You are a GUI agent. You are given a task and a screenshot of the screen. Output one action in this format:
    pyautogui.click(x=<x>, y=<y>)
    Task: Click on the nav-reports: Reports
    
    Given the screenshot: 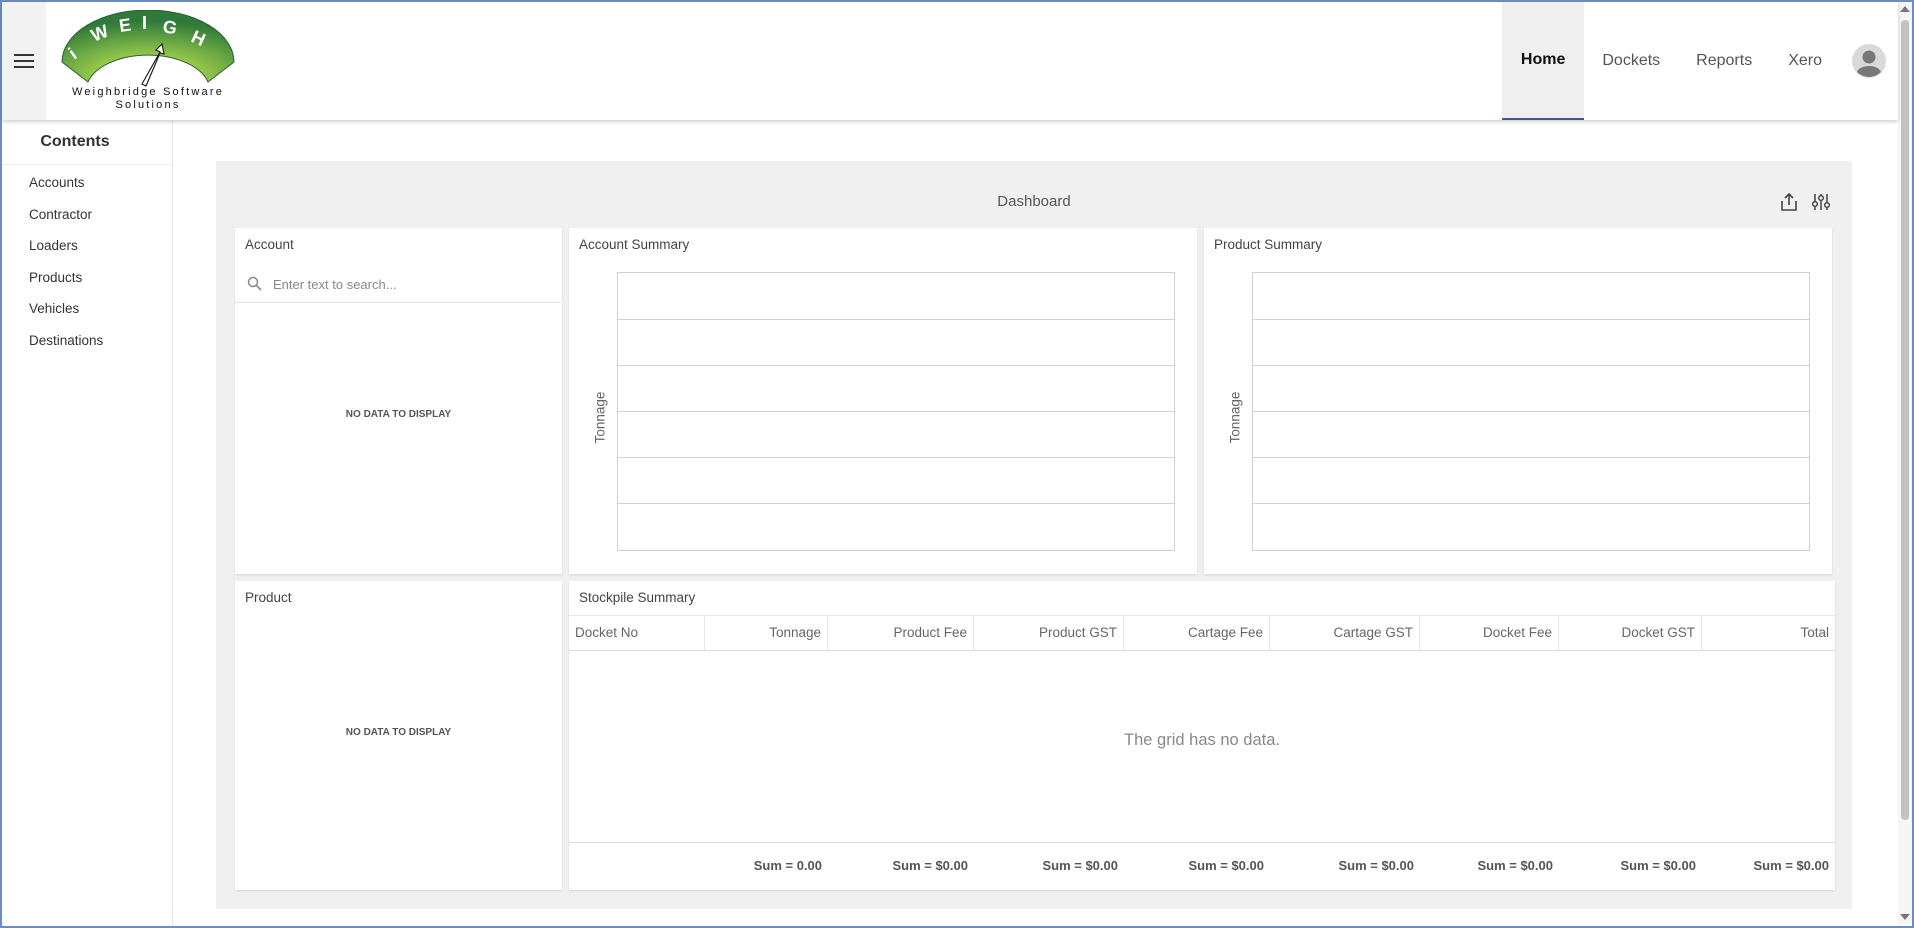 What is the action you would take?
    pyautogui.click(x=1724, y=61)
    